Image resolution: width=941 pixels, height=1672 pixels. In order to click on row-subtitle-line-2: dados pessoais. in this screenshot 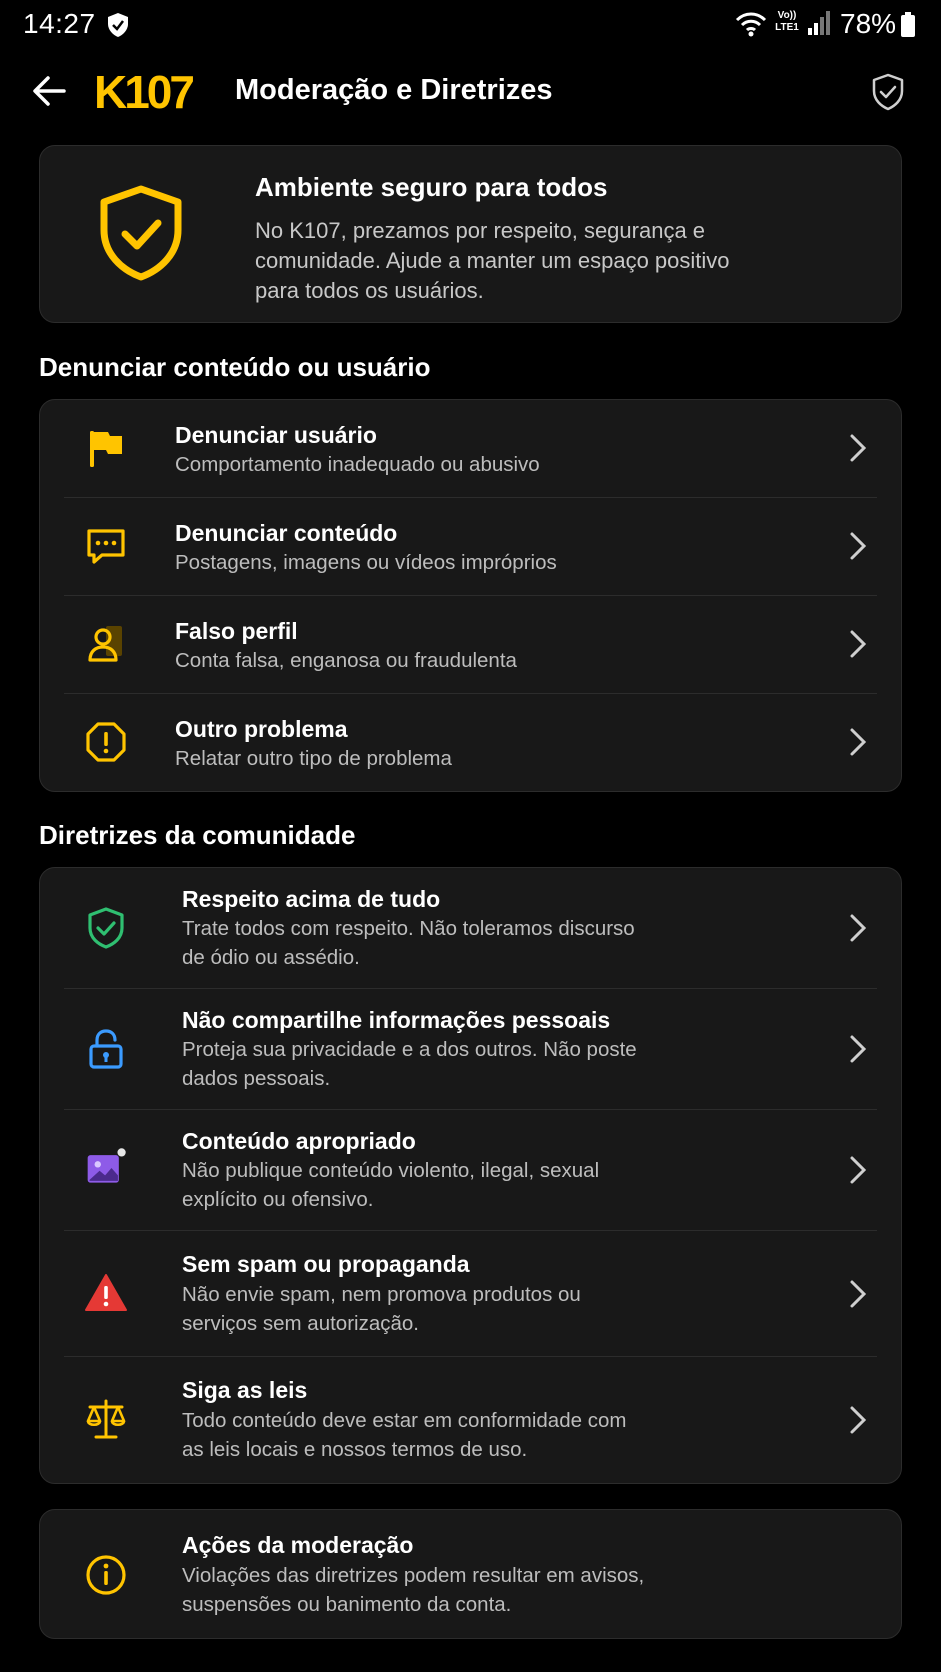, I will do `click(256, 1078)`.